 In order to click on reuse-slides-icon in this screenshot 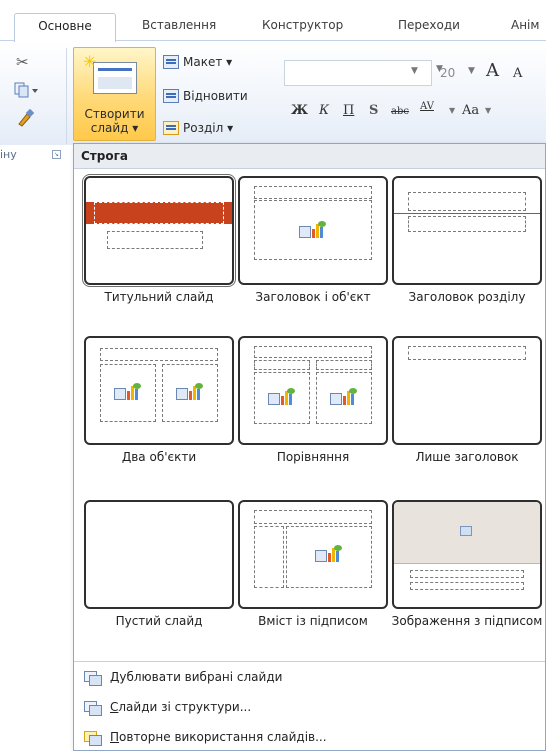, I will do `click(93, 737)`.